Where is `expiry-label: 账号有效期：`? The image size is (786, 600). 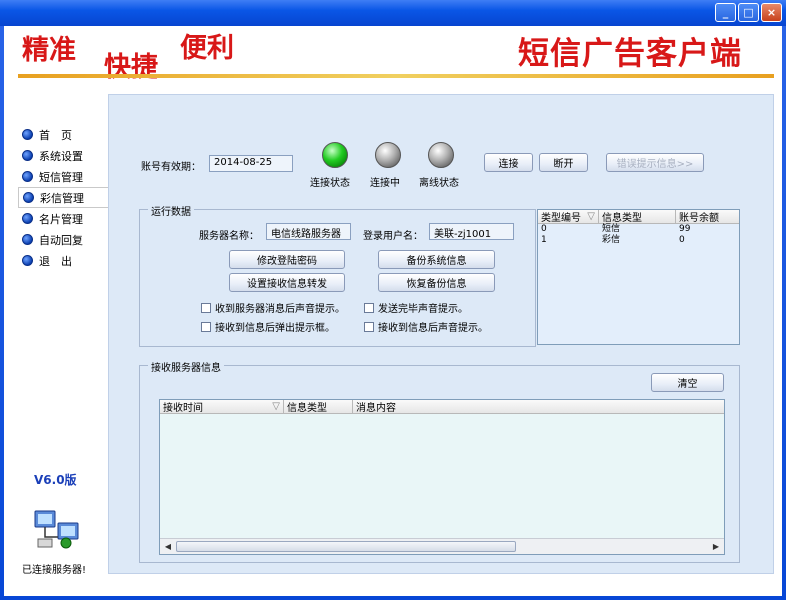
expiry-label: 账号有效期： is located at coordinates (171, 167).